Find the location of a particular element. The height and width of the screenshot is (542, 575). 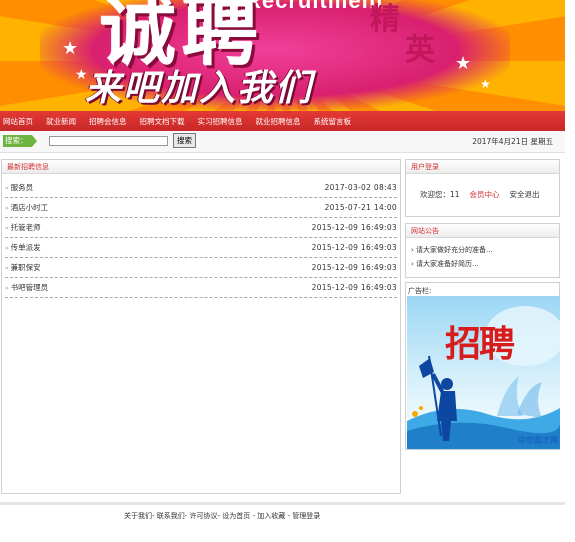

job-title: 服务员 is located at coordinates (22, 187).